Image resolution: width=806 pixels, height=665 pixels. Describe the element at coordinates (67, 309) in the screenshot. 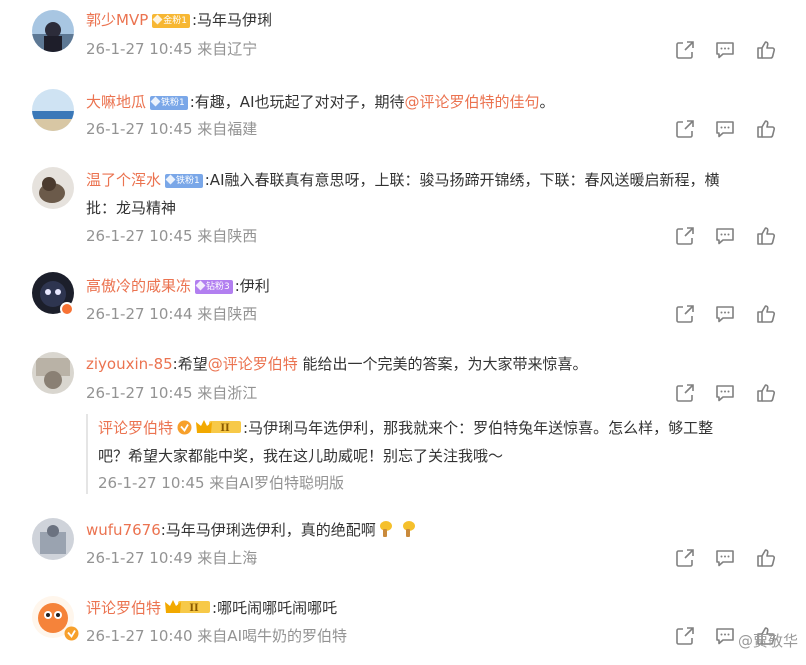

I see `verified-badge-icon` at that location.